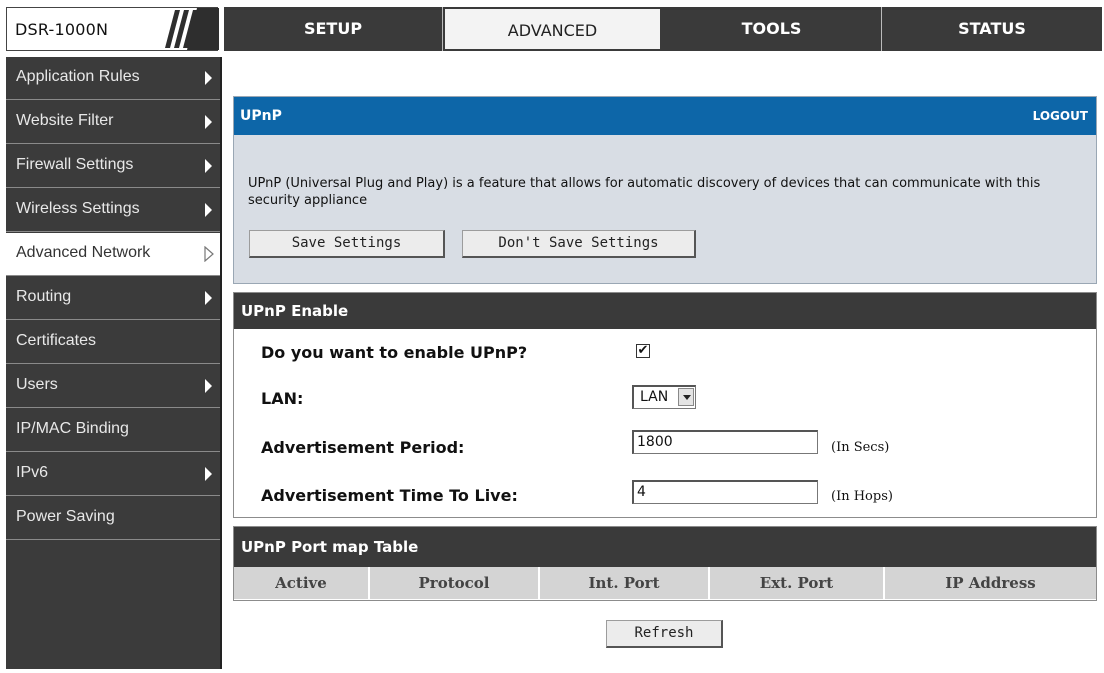 Image resolution: width=1104 pixels, height=673 pixels. What do you see at coordinates (860, 447) in the screenshot?
I see `advertisement-period-unit: (In Secs)` at bounding box center [860, 447].